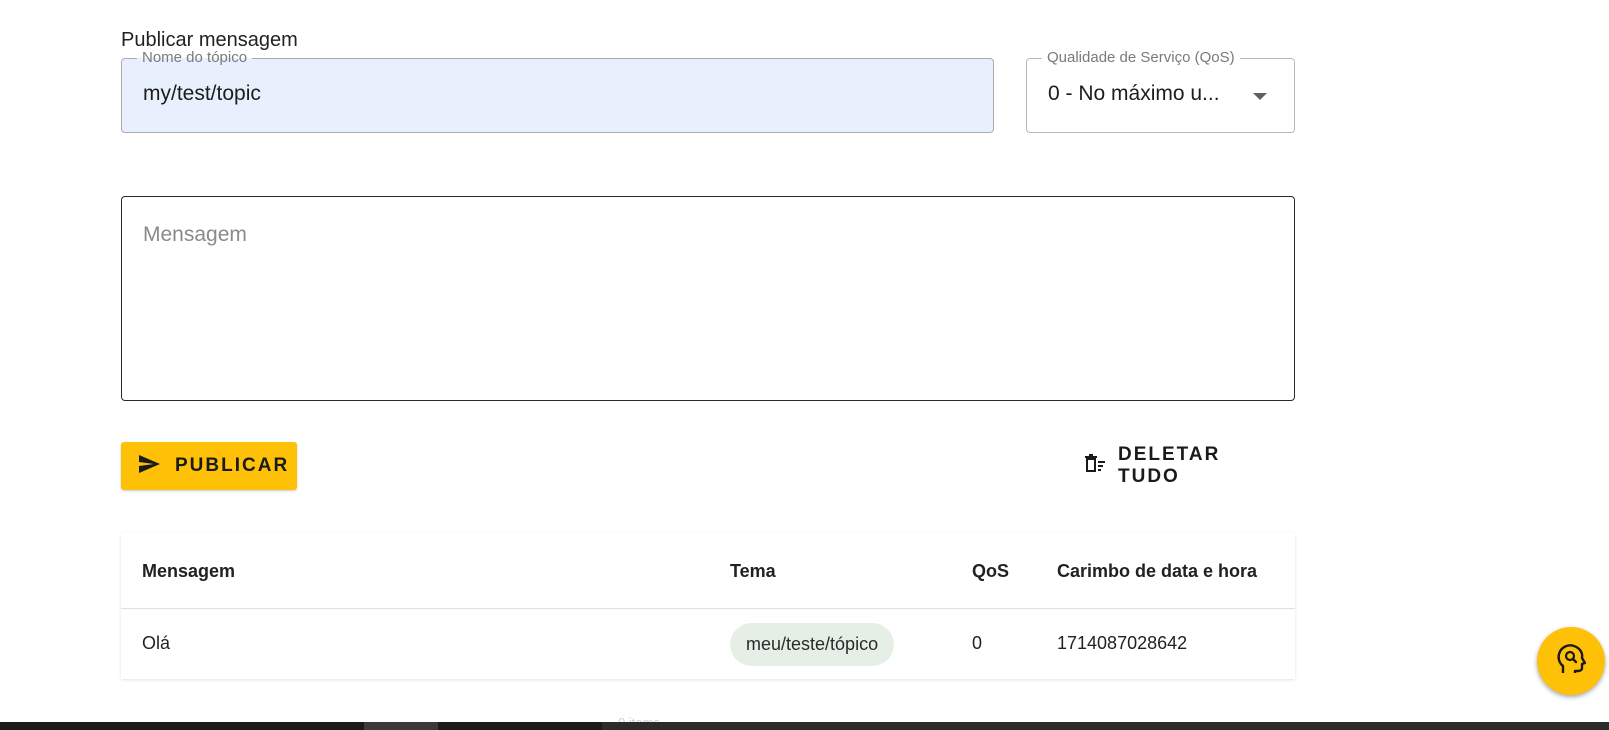 Image resolution: width=1609 pixels, height=730 pixels. What do you see at coordinates (232, 465) in the screenshot?
I see `publish-button-label: PUBLICAR` at bounding box center [232, 465].